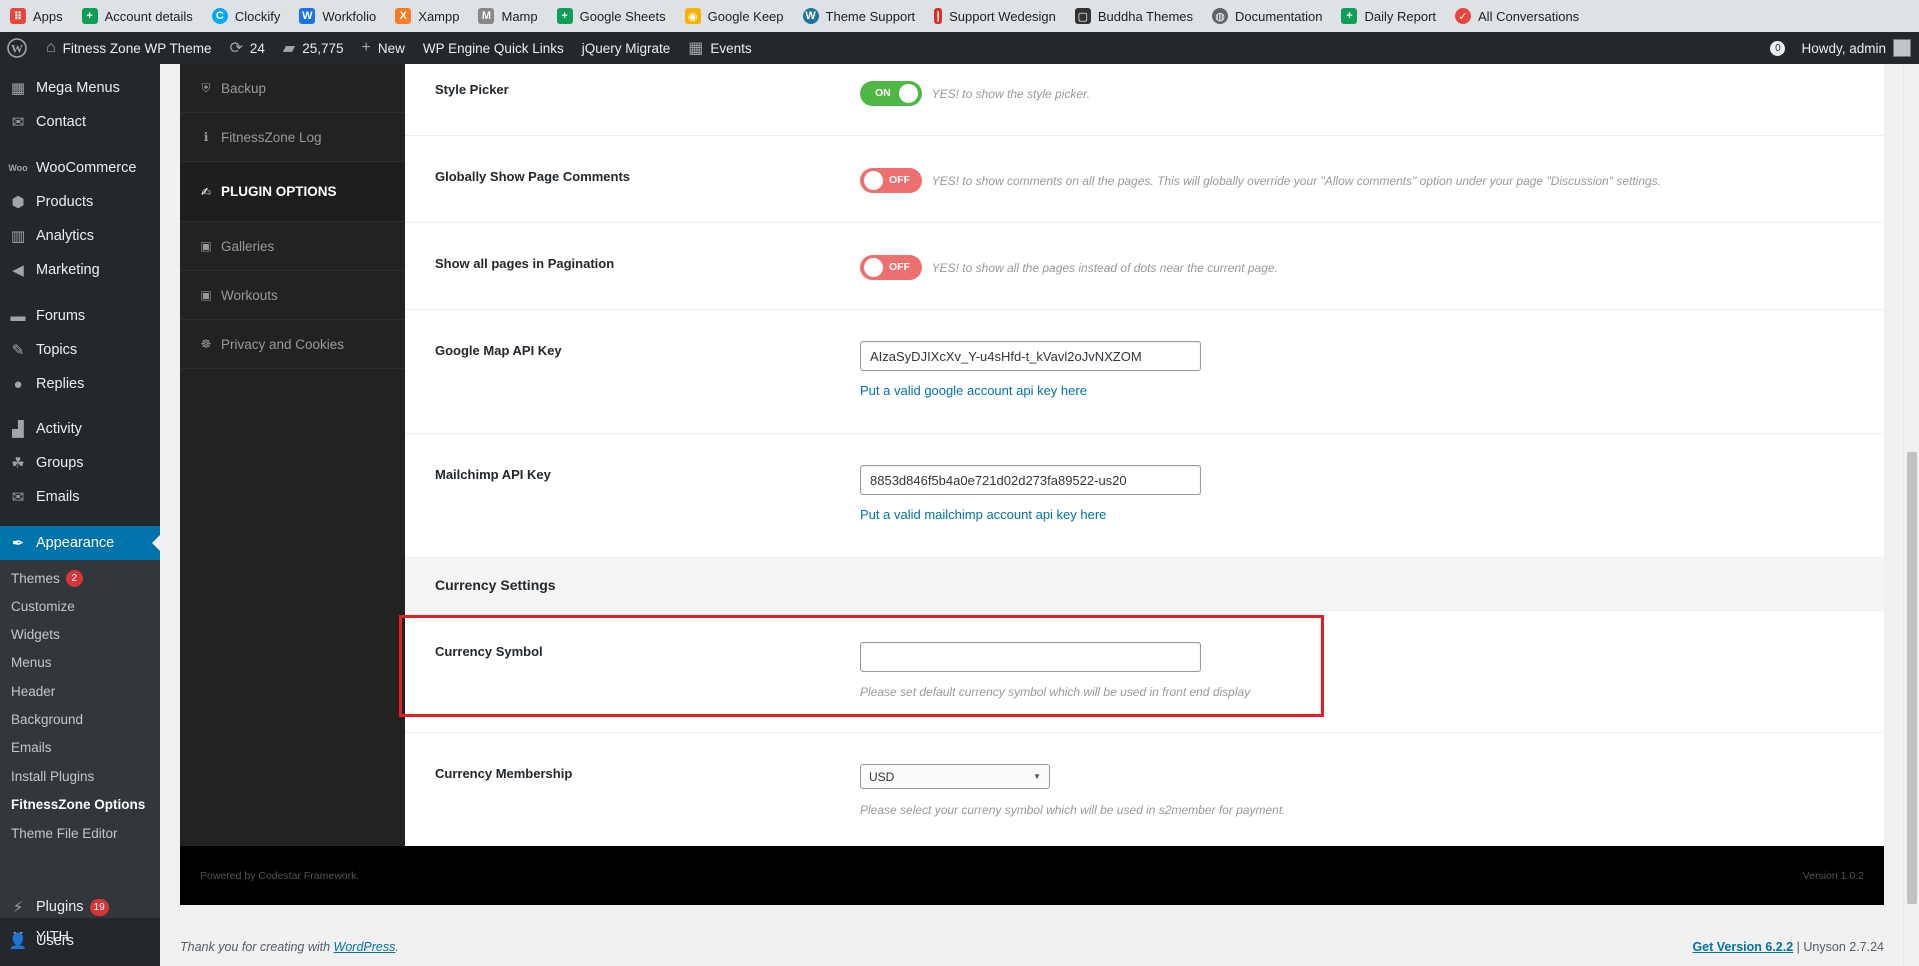  I want to click on comments-menu: ▰ 25,775, so click(313, 48).